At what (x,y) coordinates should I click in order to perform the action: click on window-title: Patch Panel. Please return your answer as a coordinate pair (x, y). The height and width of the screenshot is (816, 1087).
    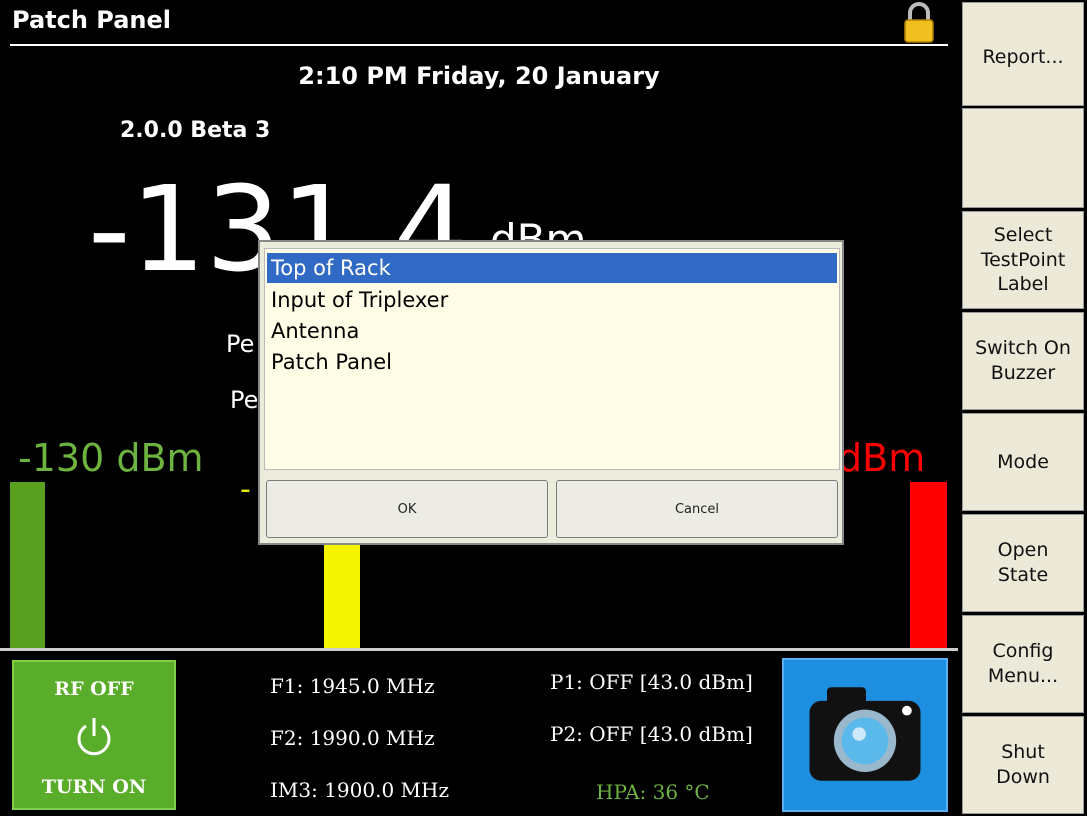
    Looking at the image, I should click on (92, 20).